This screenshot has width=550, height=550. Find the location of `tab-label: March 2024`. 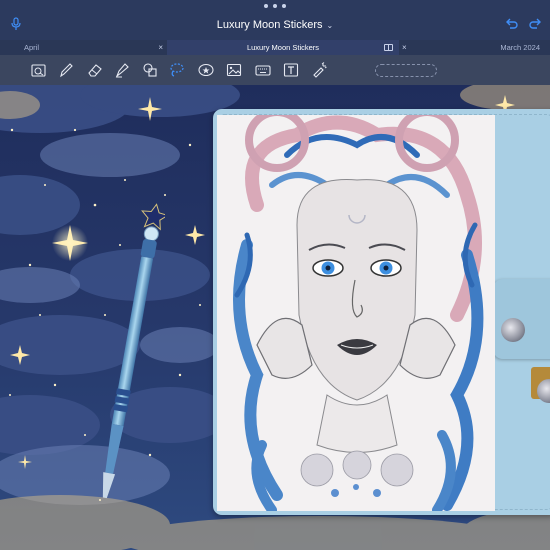

tab-label: March 2024 is located at coordinates (520, 47).